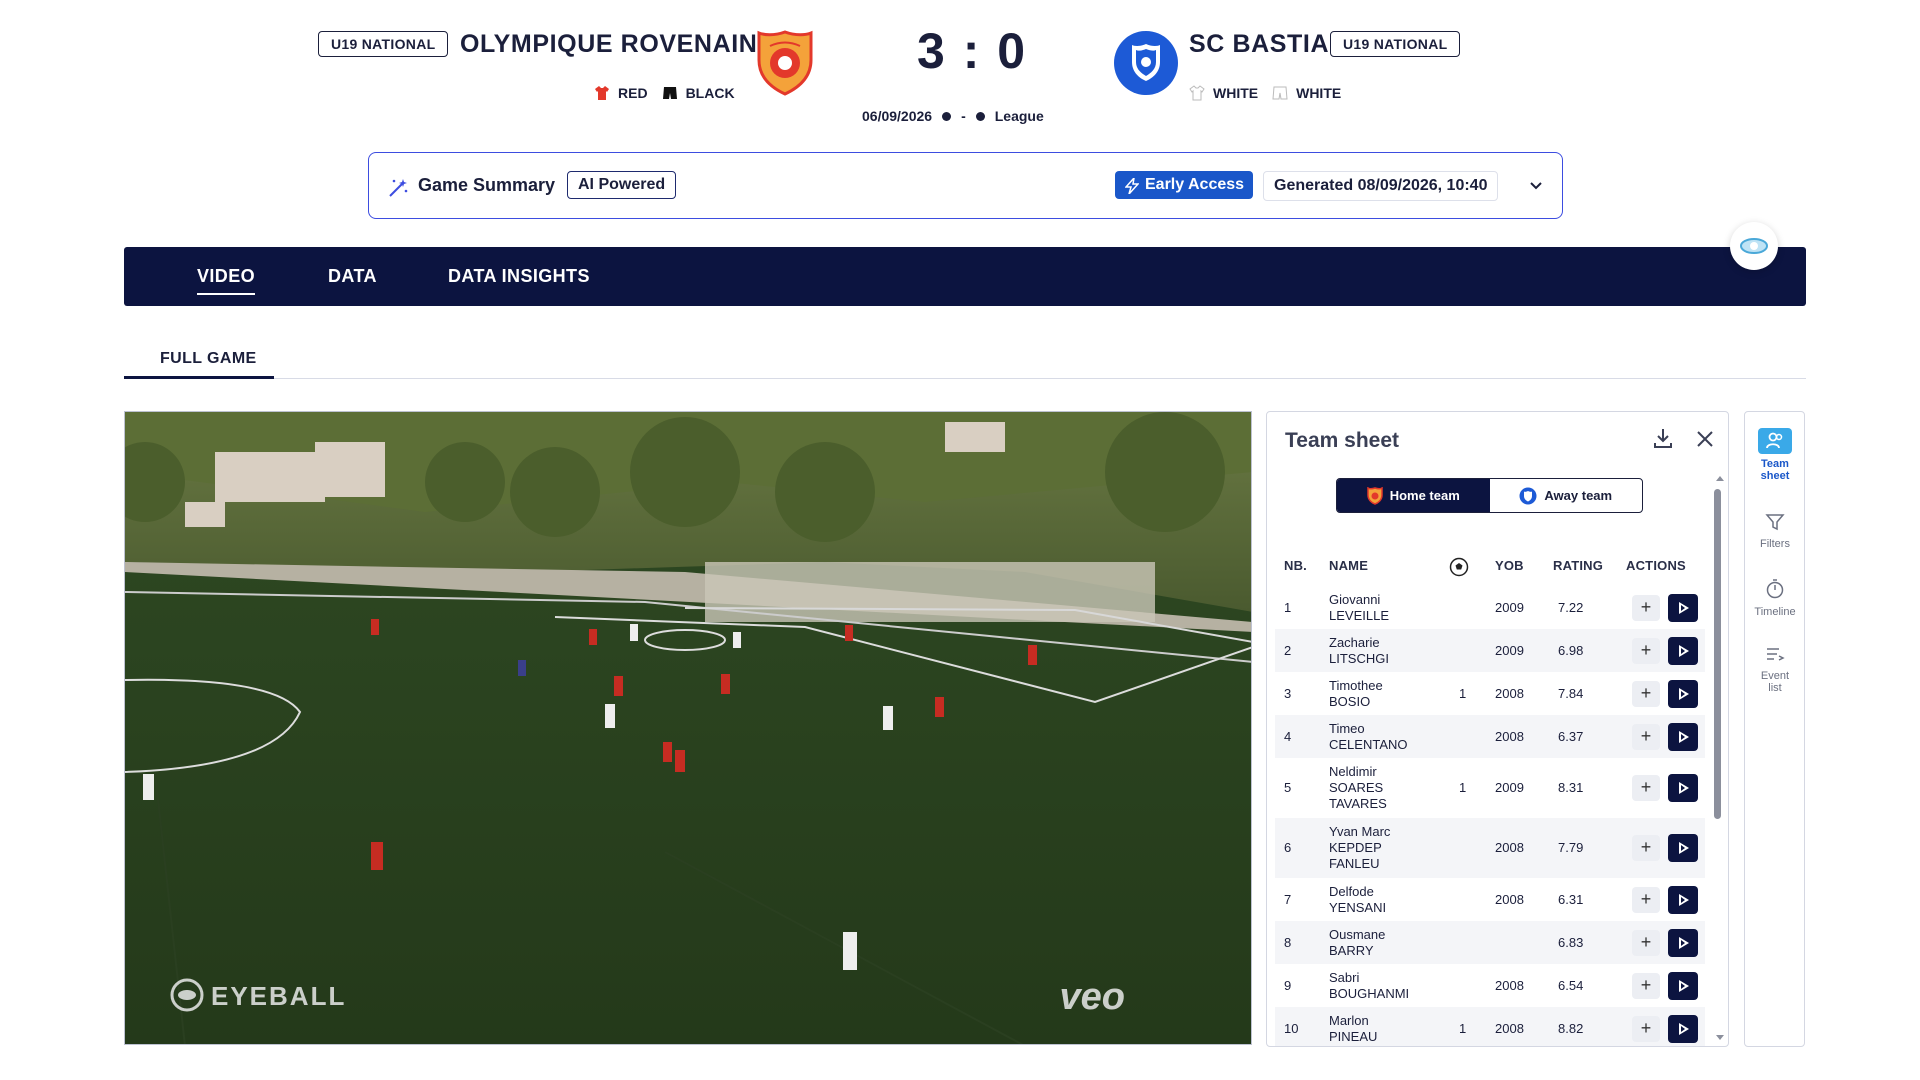 The width and height of the screenshot is (1920, 1080). Describe the element at coordinates (1705, 439) in the screenshot. I see `close-icon` at that location.